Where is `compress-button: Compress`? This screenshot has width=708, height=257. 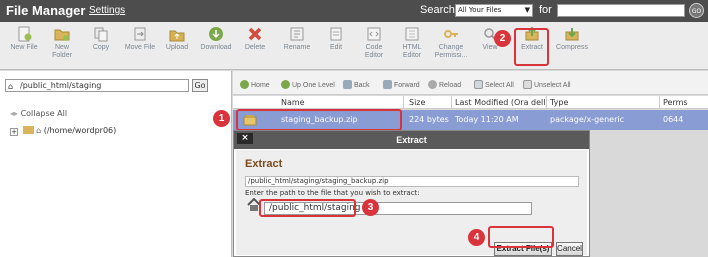 compress-button: Compress is located at coordinates (572, 39).